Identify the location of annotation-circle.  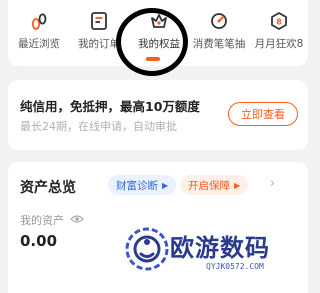
(152, 42).